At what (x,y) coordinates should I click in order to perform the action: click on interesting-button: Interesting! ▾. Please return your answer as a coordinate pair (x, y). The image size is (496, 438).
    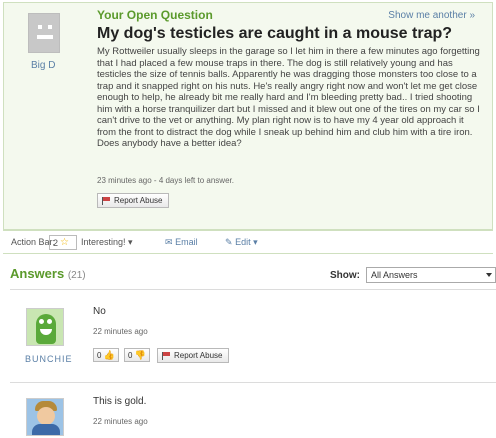
    Looking at the image, I should click on (107, 242).